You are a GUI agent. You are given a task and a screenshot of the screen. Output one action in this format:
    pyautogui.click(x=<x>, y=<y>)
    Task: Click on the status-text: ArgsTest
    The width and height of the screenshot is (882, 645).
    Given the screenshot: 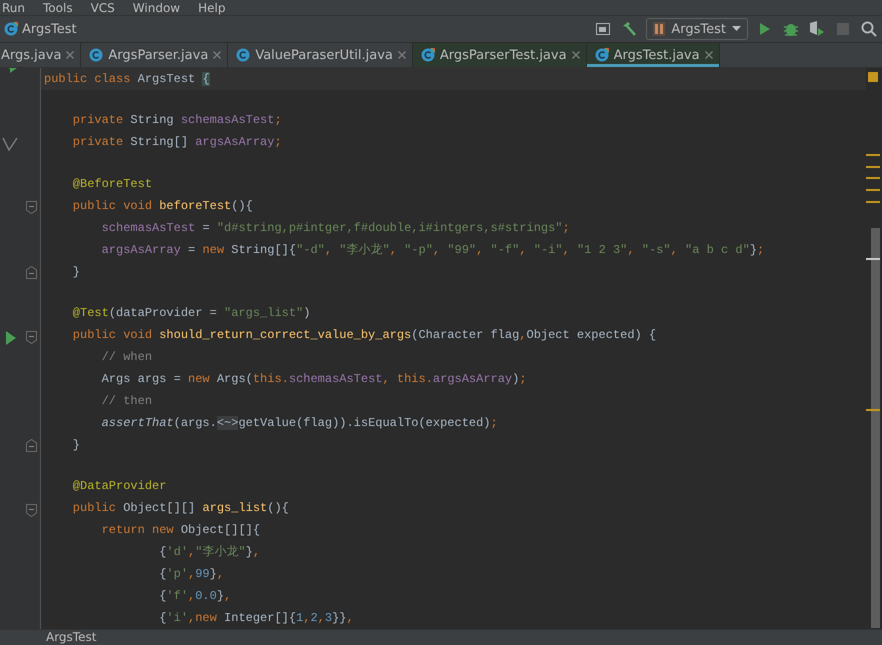 What is the action you would take?
    pyautogui.click(x=71, y=637)
    